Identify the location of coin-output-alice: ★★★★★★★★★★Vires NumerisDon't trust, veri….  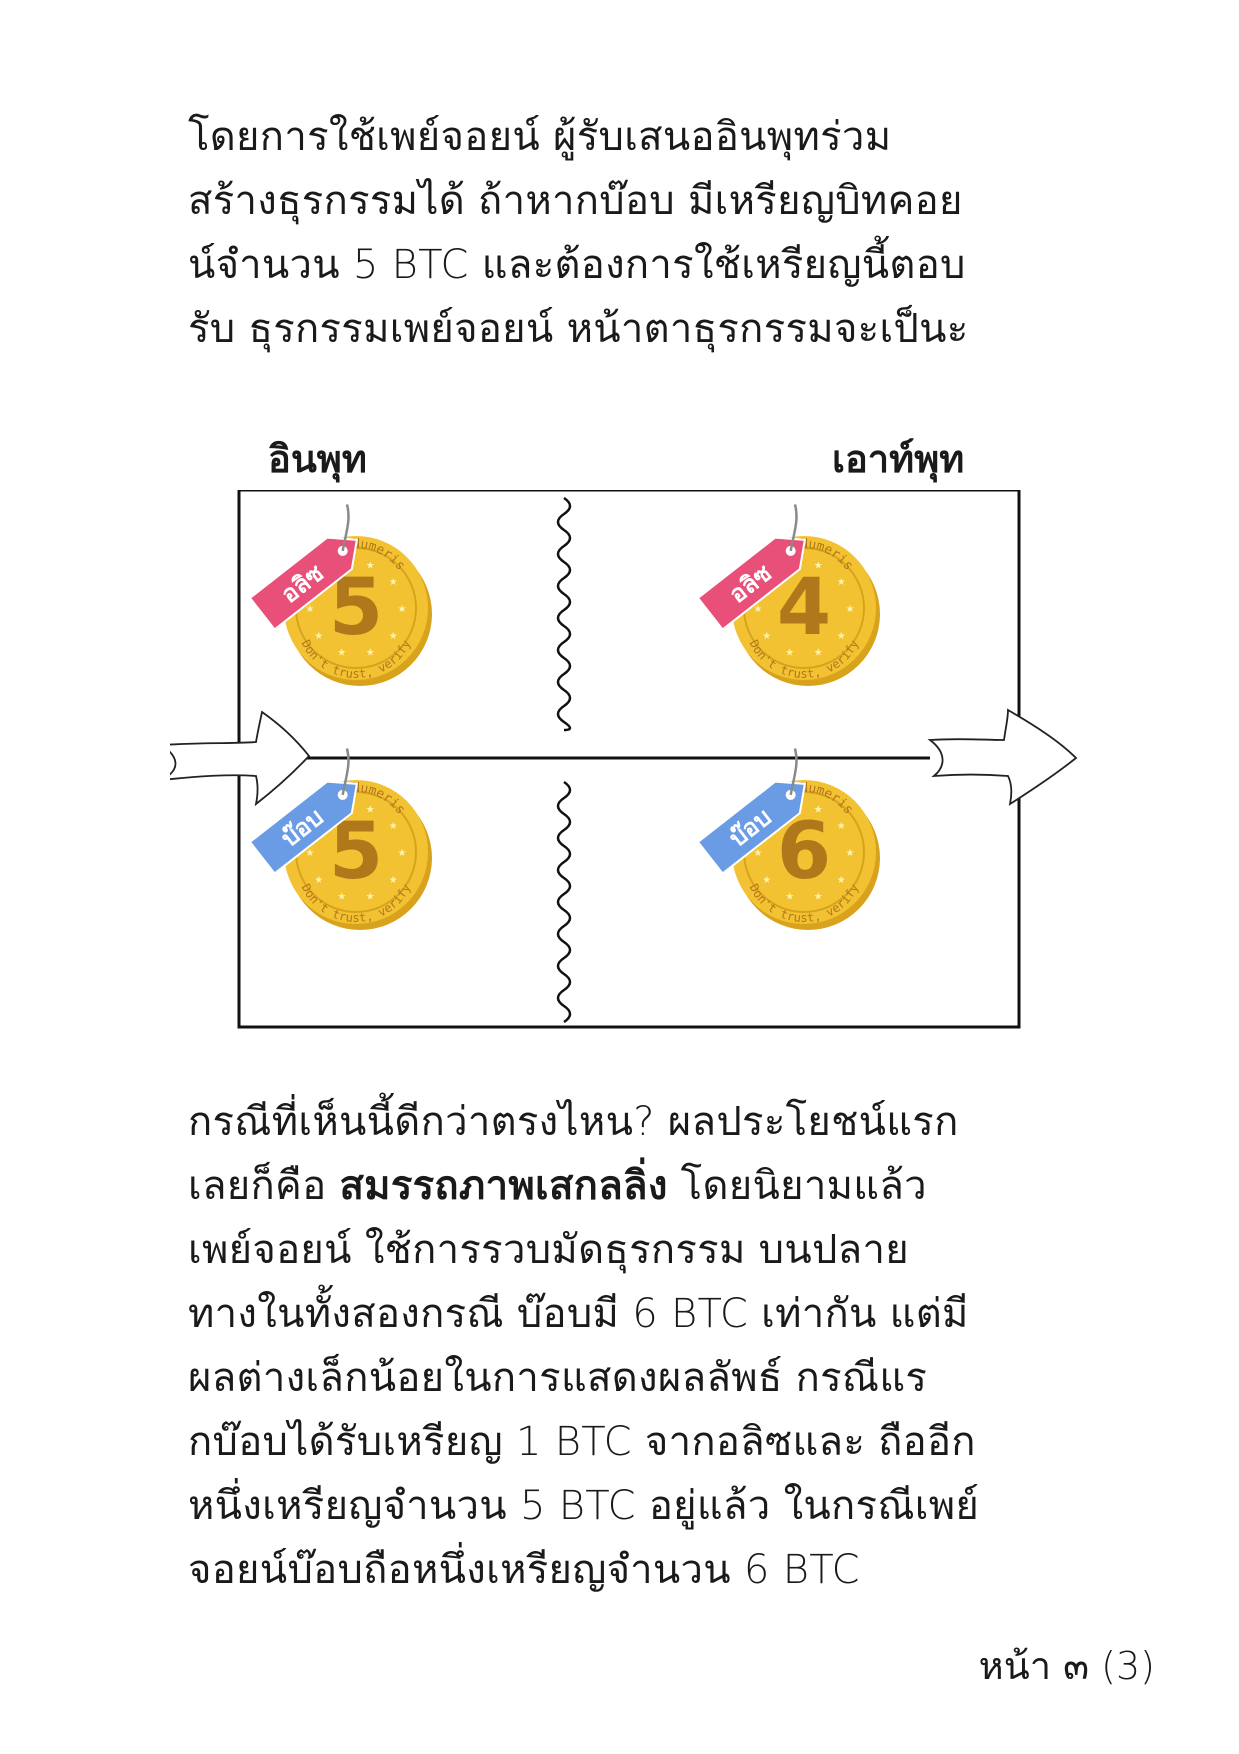
(788, 595).